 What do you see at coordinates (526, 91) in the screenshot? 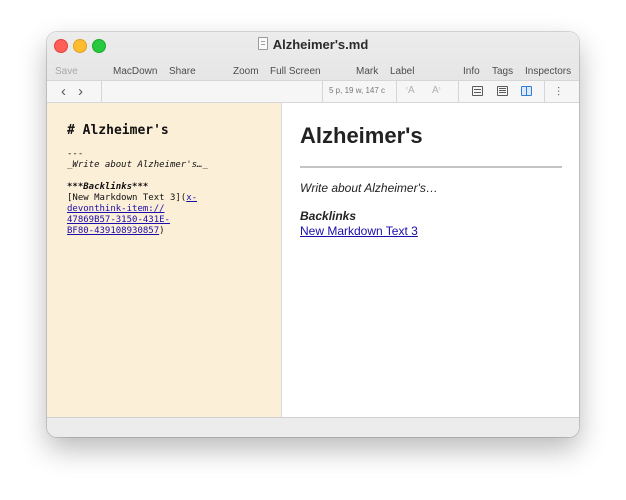
I see `split-view-icon` at bounding box center [526, 91].